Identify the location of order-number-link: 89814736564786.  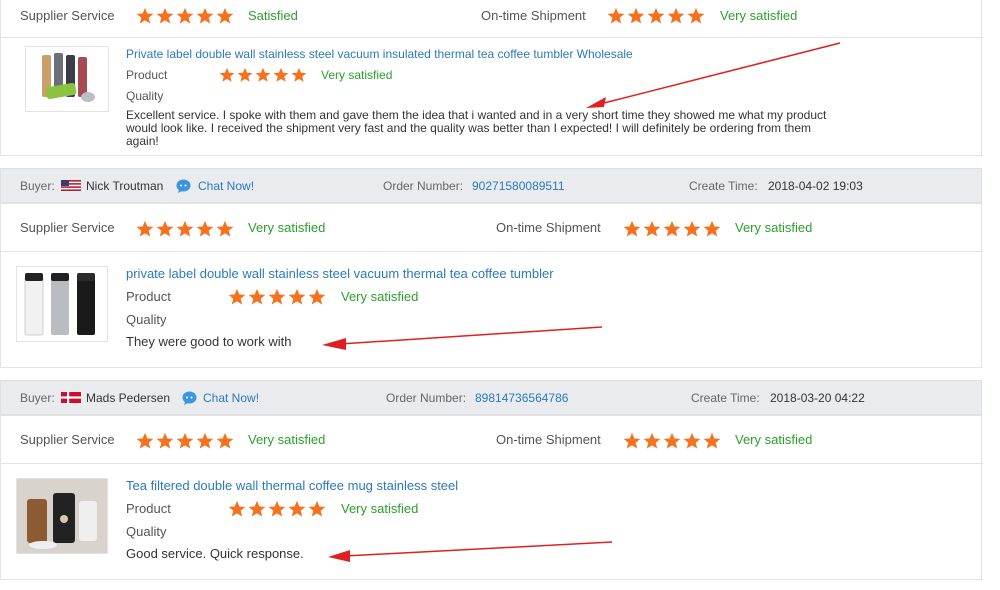
(521, 398).